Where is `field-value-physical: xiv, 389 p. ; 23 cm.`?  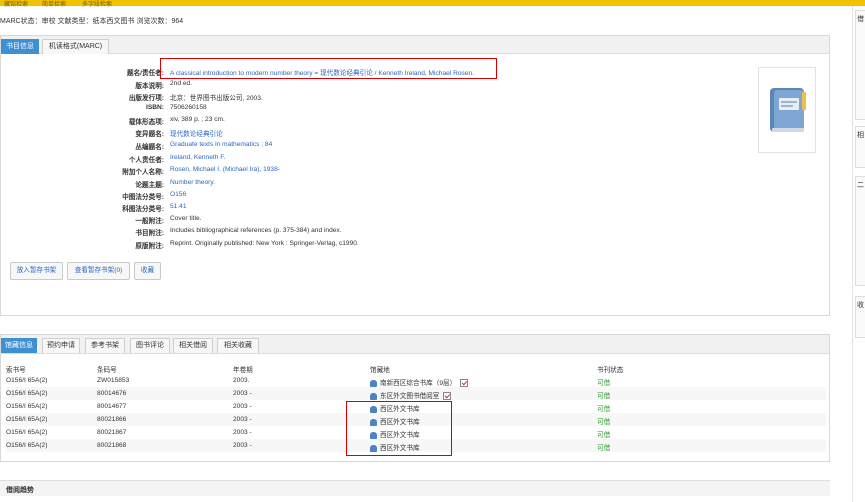
field-value-physical: xiv, 389 p. ; 23 cm. is located at coordinates (197, 119).